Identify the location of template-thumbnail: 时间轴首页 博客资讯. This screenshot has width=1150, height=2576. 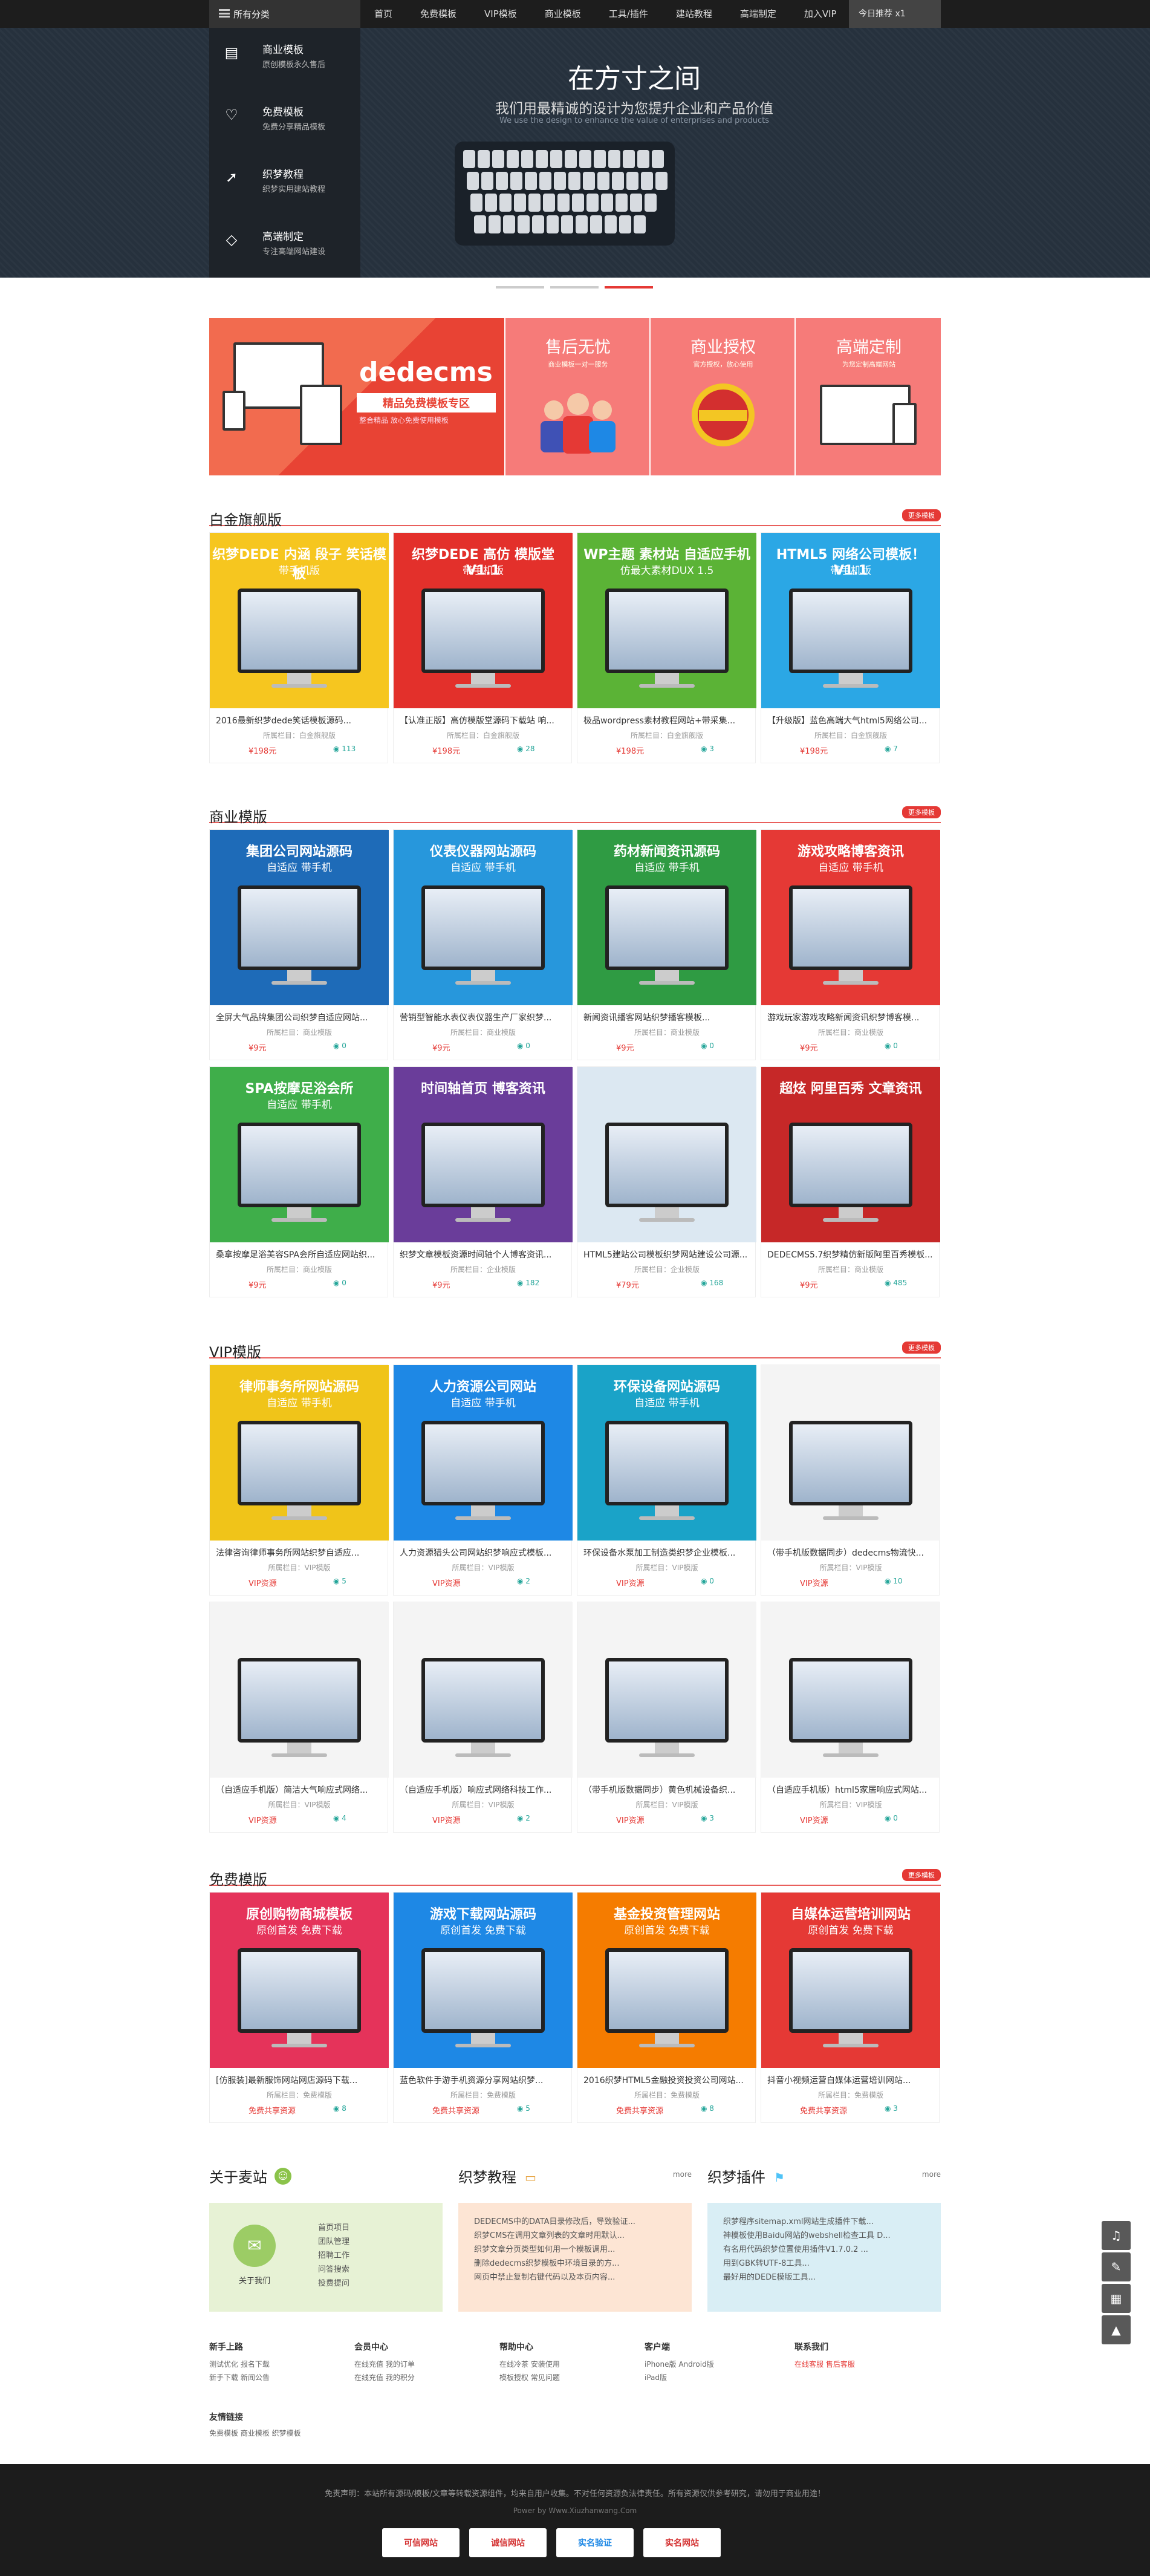
(484, 1154).